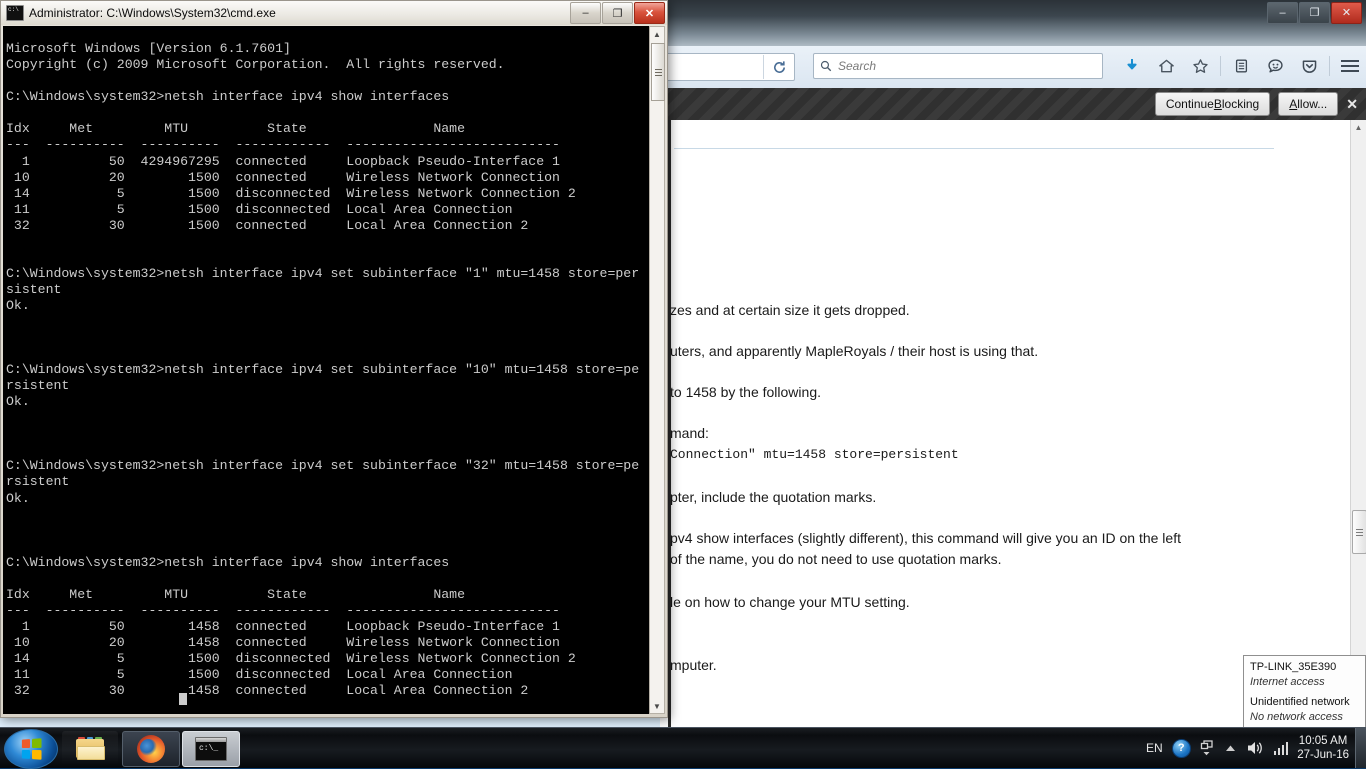 Image resolution: width=1366 pixels, height=769 pixels. I want to click on page-left-border, so click(669, 424).